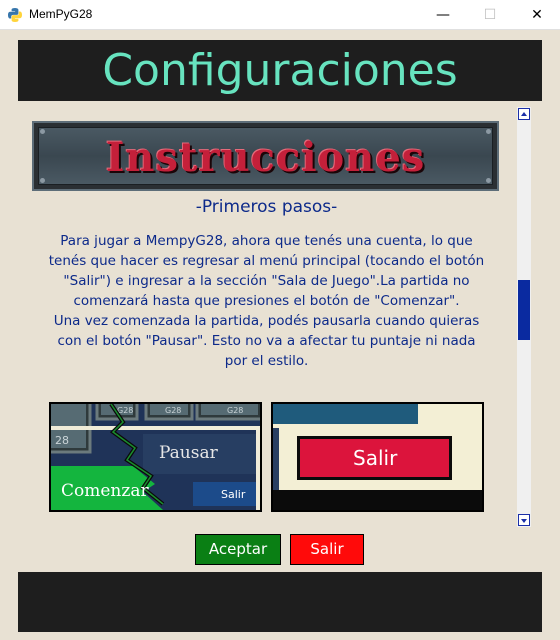  What do you see at coordinates (443, 15) in the screenshot?
I see `minimize-button: —` at bounding box center [443, 15].